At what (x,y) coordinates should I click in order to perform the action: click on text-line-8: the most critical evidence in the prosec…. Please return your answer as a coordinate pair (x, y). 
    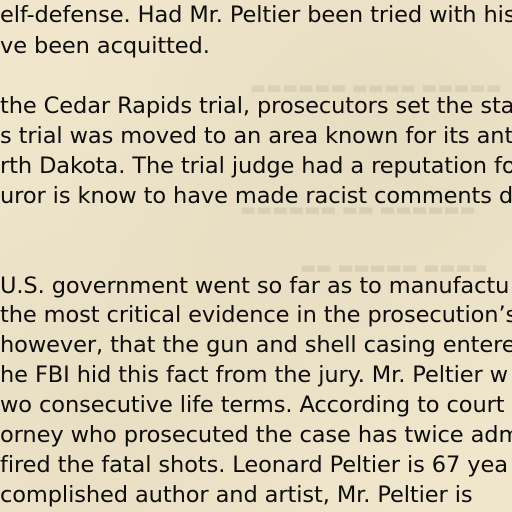
    Looking at the image, I should click on (256, 315).